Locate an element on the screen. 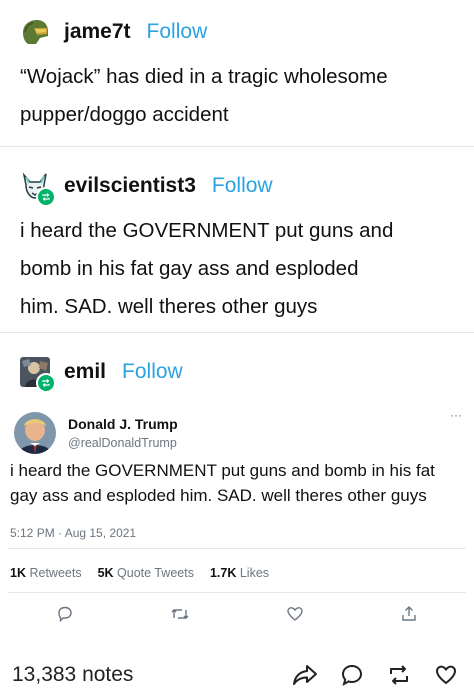 The width and height of the screenshot is (474, 700). tweet-actions is located at coordinates (237, 614).